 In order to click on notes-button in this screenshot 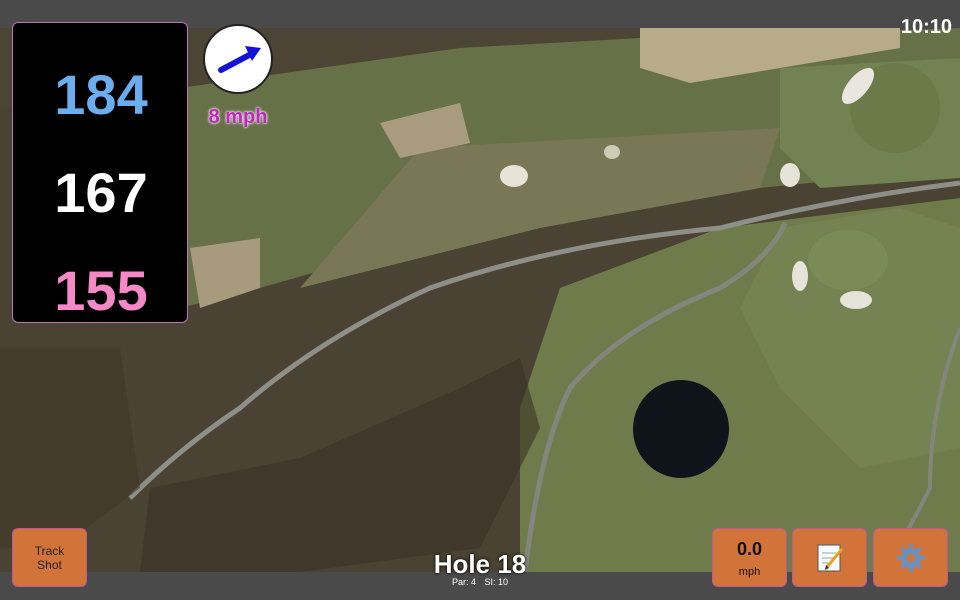, I will do `click(829, 557)`.